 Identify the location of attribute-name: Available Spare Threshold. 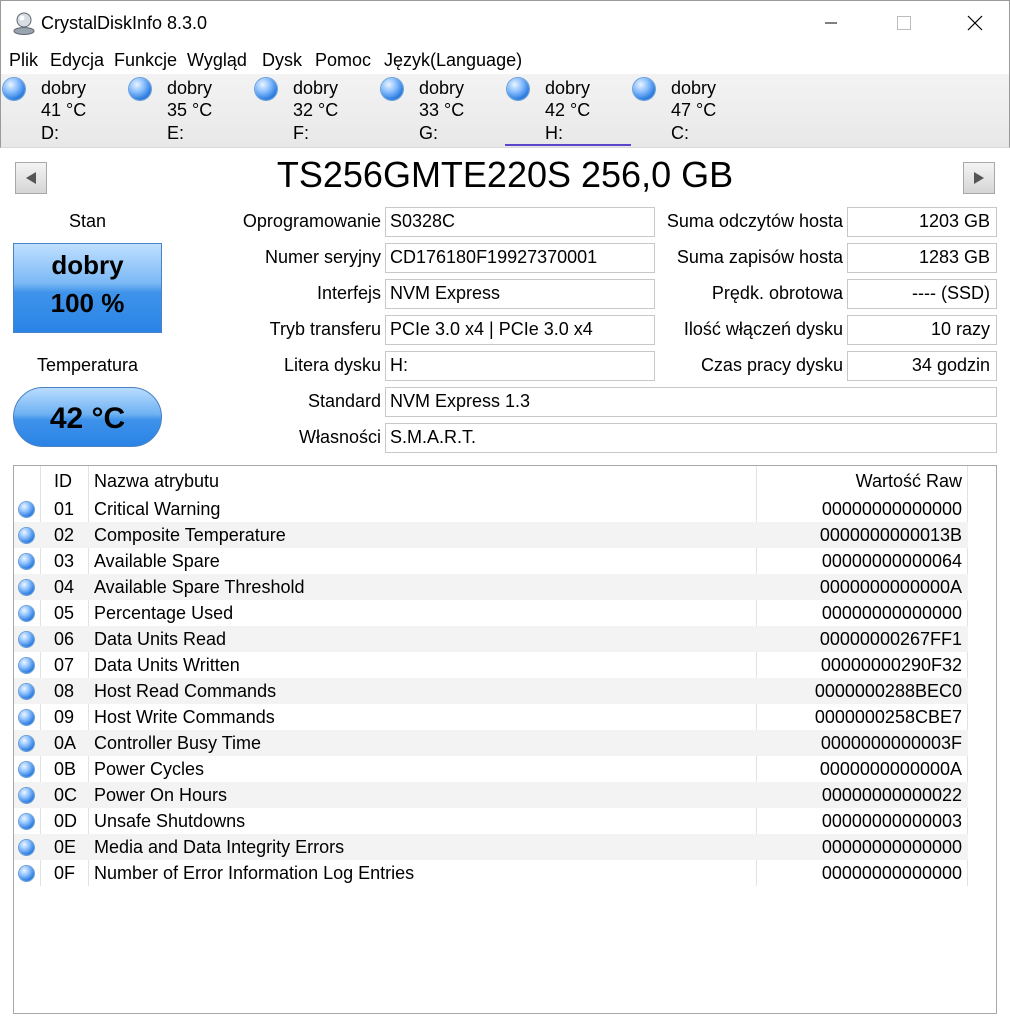
(199, 587).